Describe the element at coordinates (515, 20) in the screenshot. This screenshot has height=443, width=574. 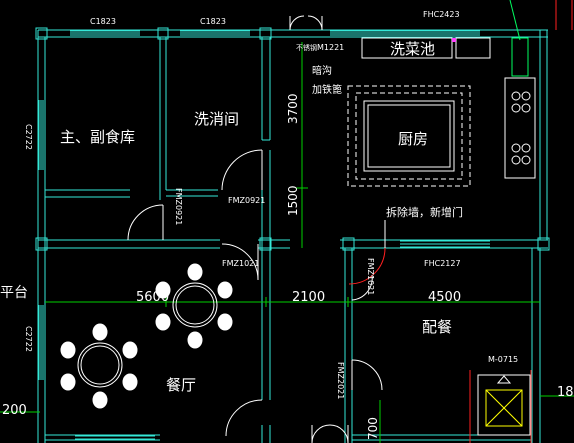
I see `green-accent` at that location.